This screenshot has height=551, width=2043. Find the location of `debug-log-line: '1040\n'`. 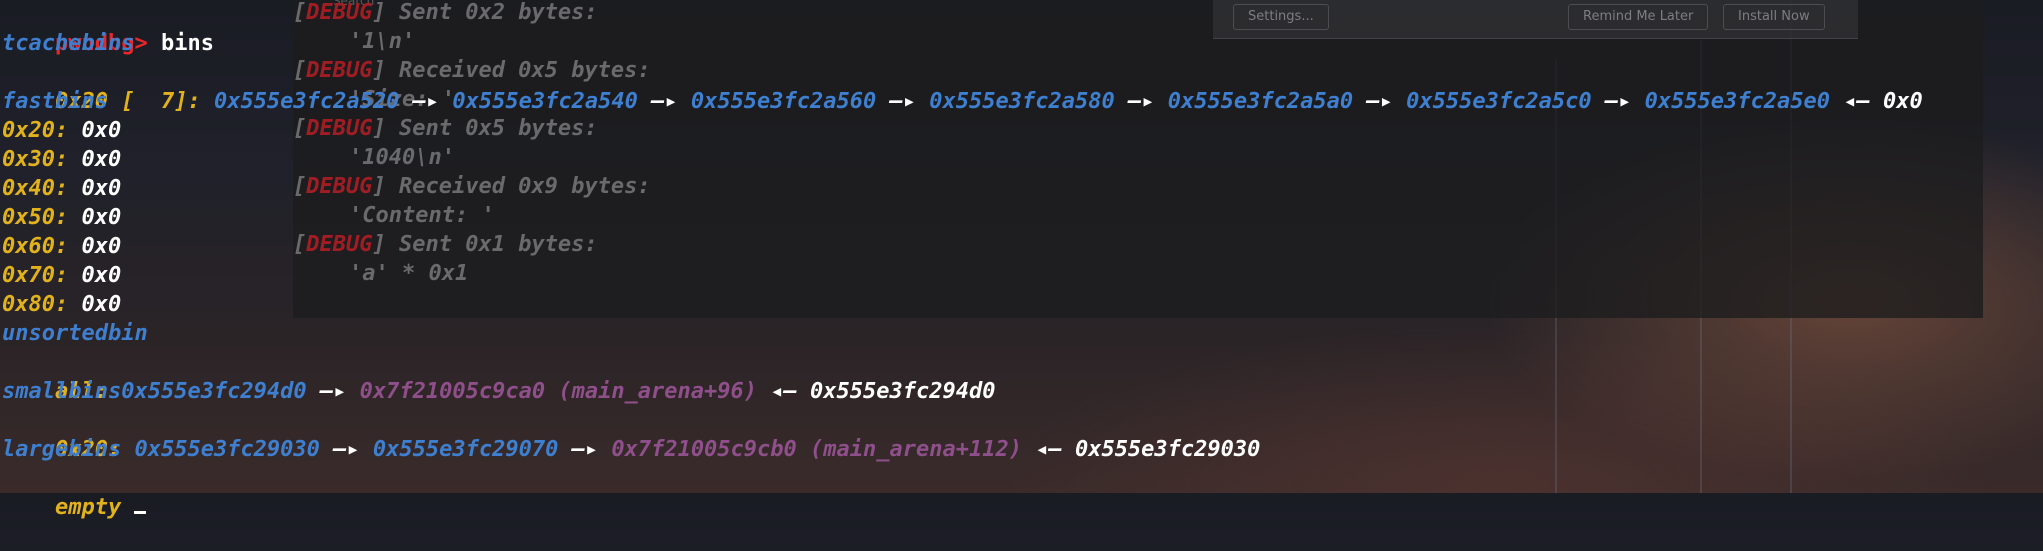

debug-log-line: '1040\n' is located at coordinates (402, 157).